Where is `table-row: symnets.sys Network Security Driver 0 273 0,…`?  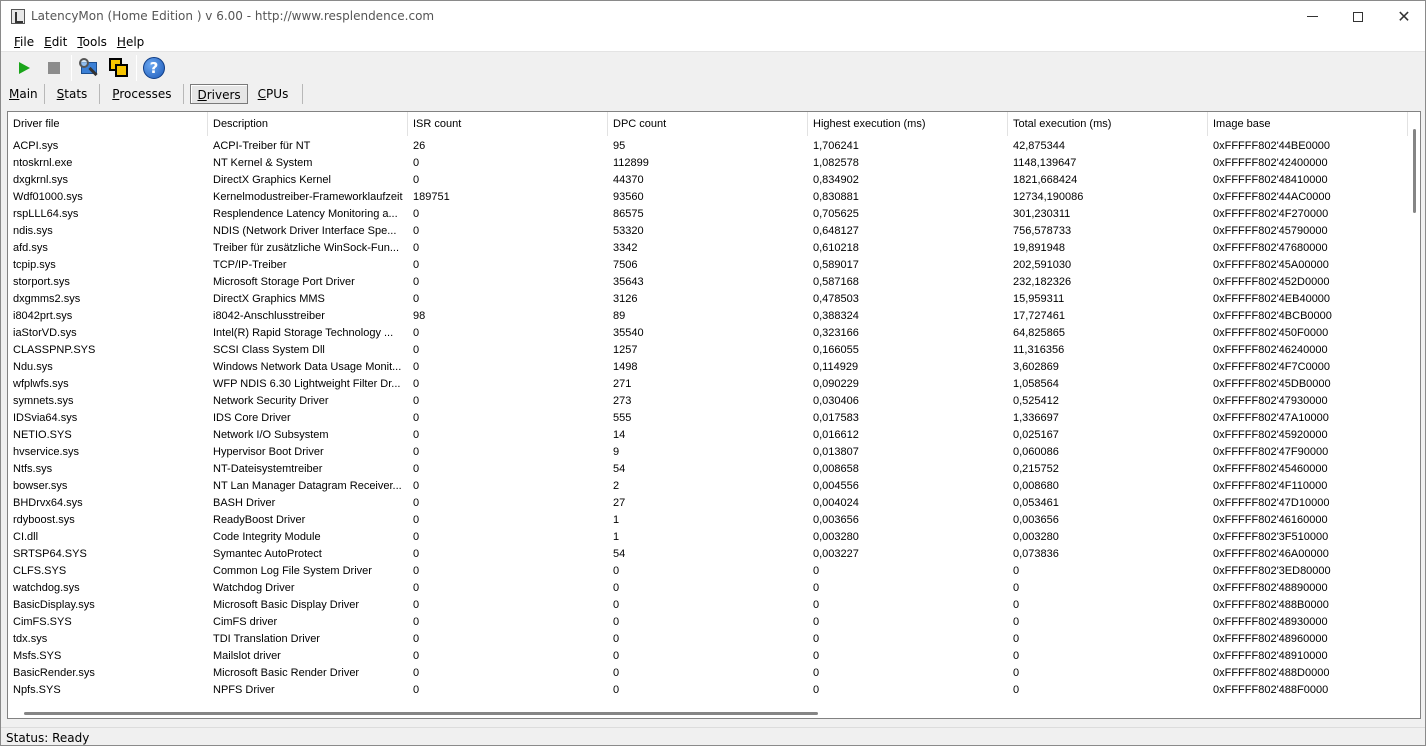
table-row: symnets.sys Network Security Driver 0 273 0,… is located at coordinates (708, 400).